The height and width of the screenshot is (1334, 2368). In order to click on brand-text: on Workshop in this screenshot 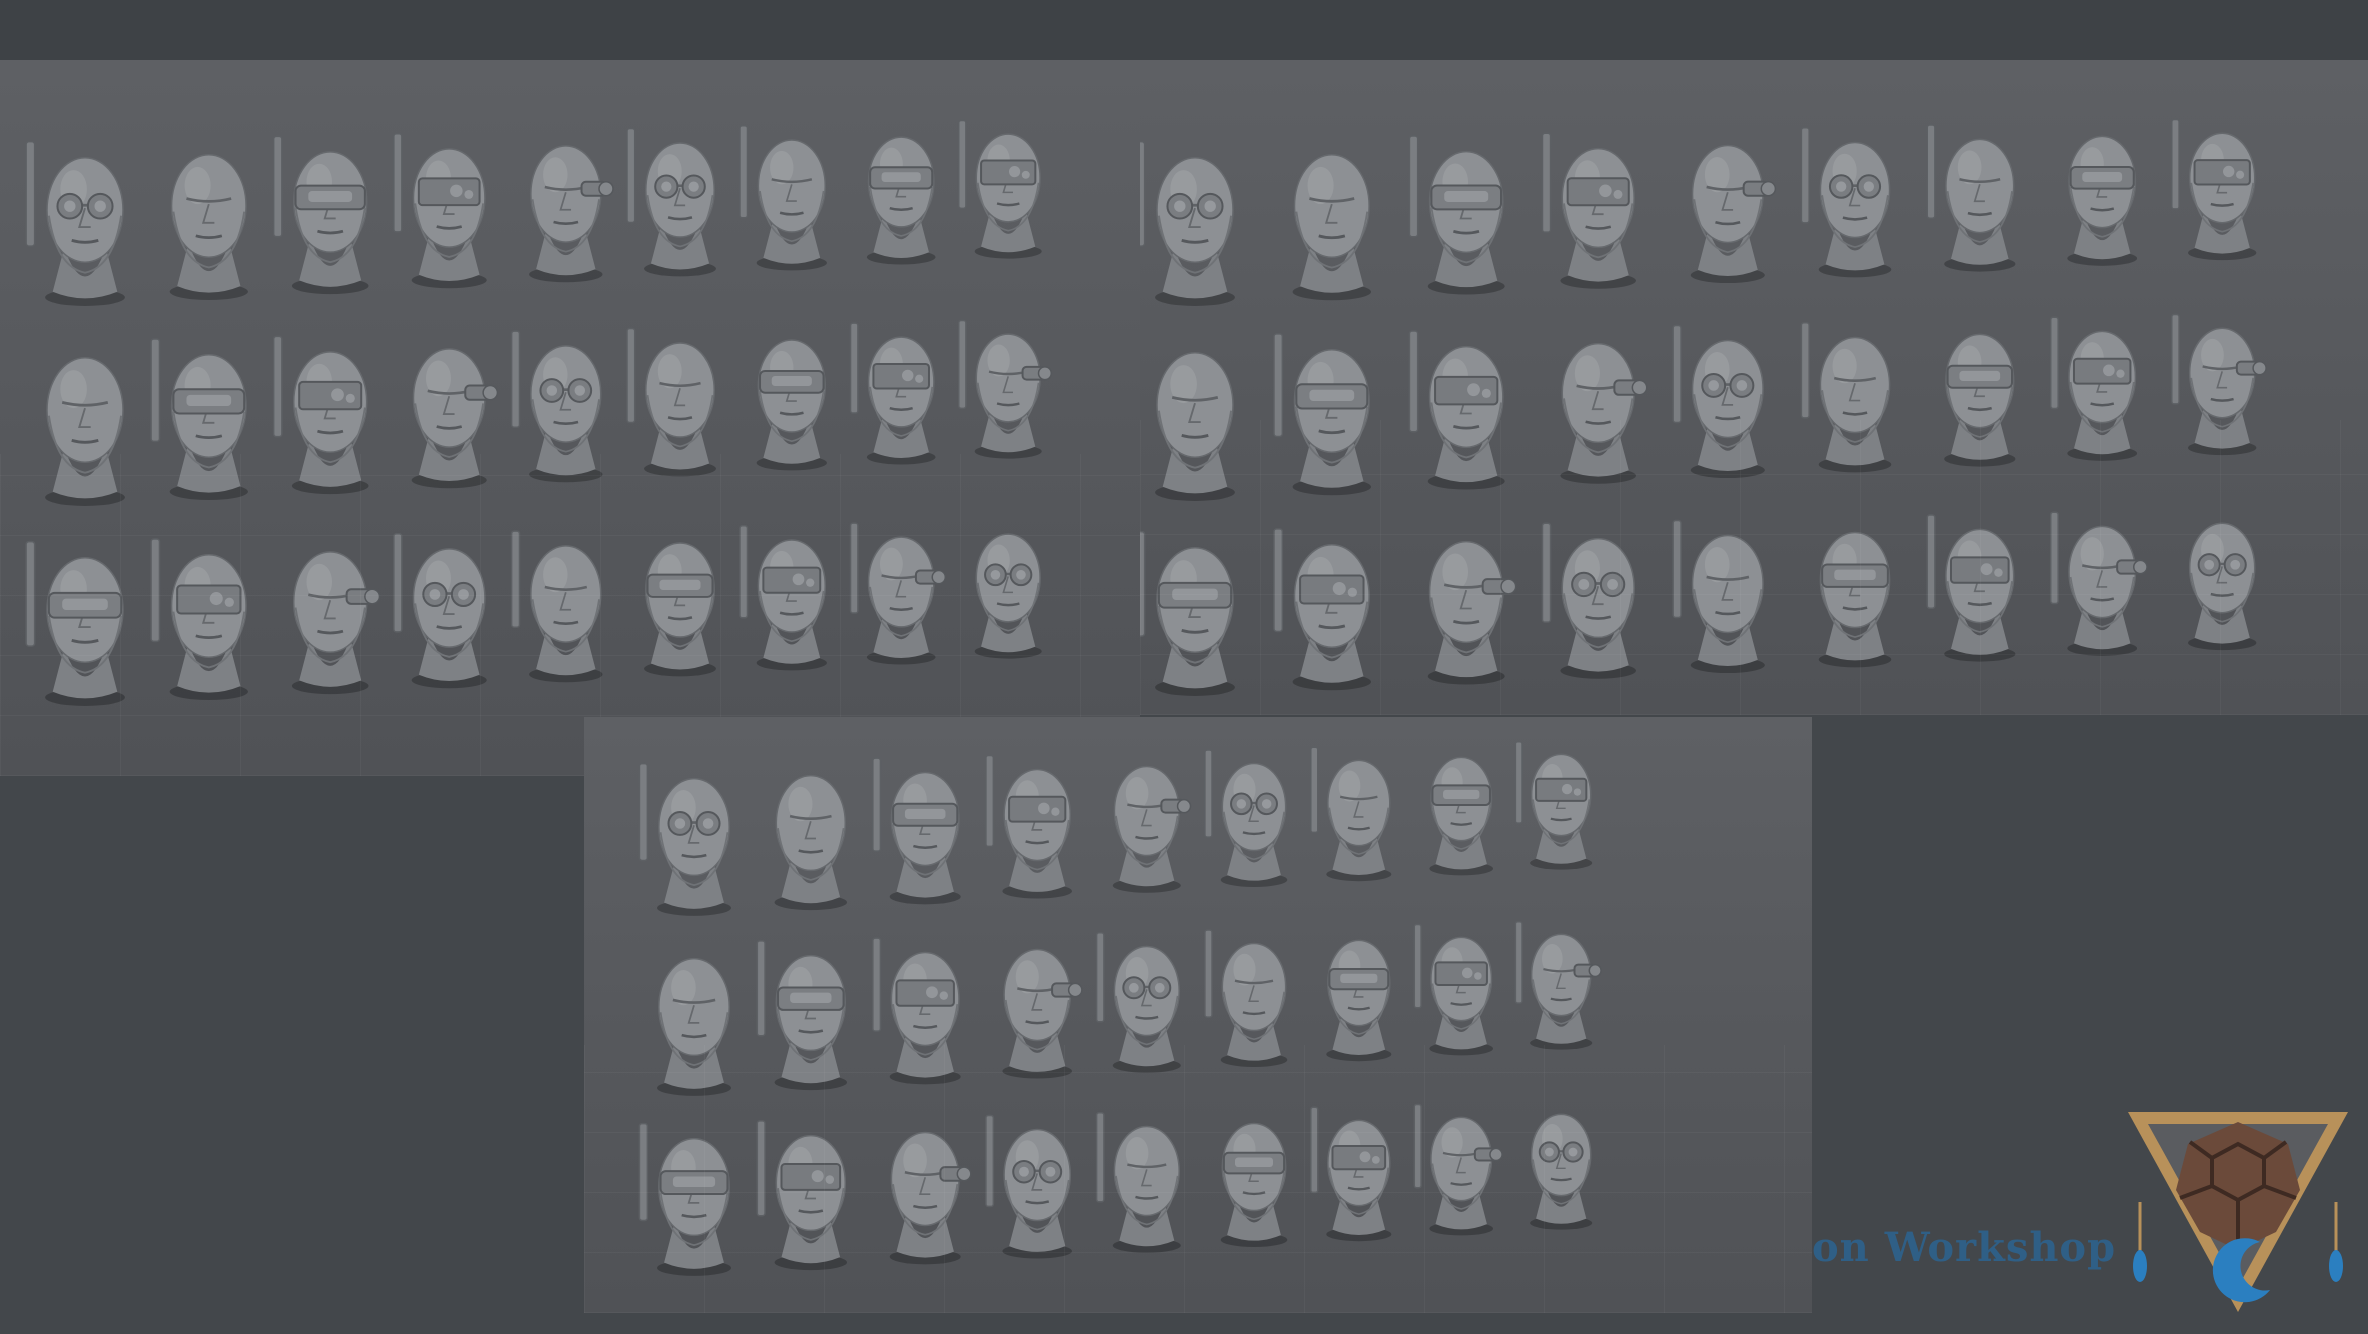, I will do `click(1964, 1247)`.